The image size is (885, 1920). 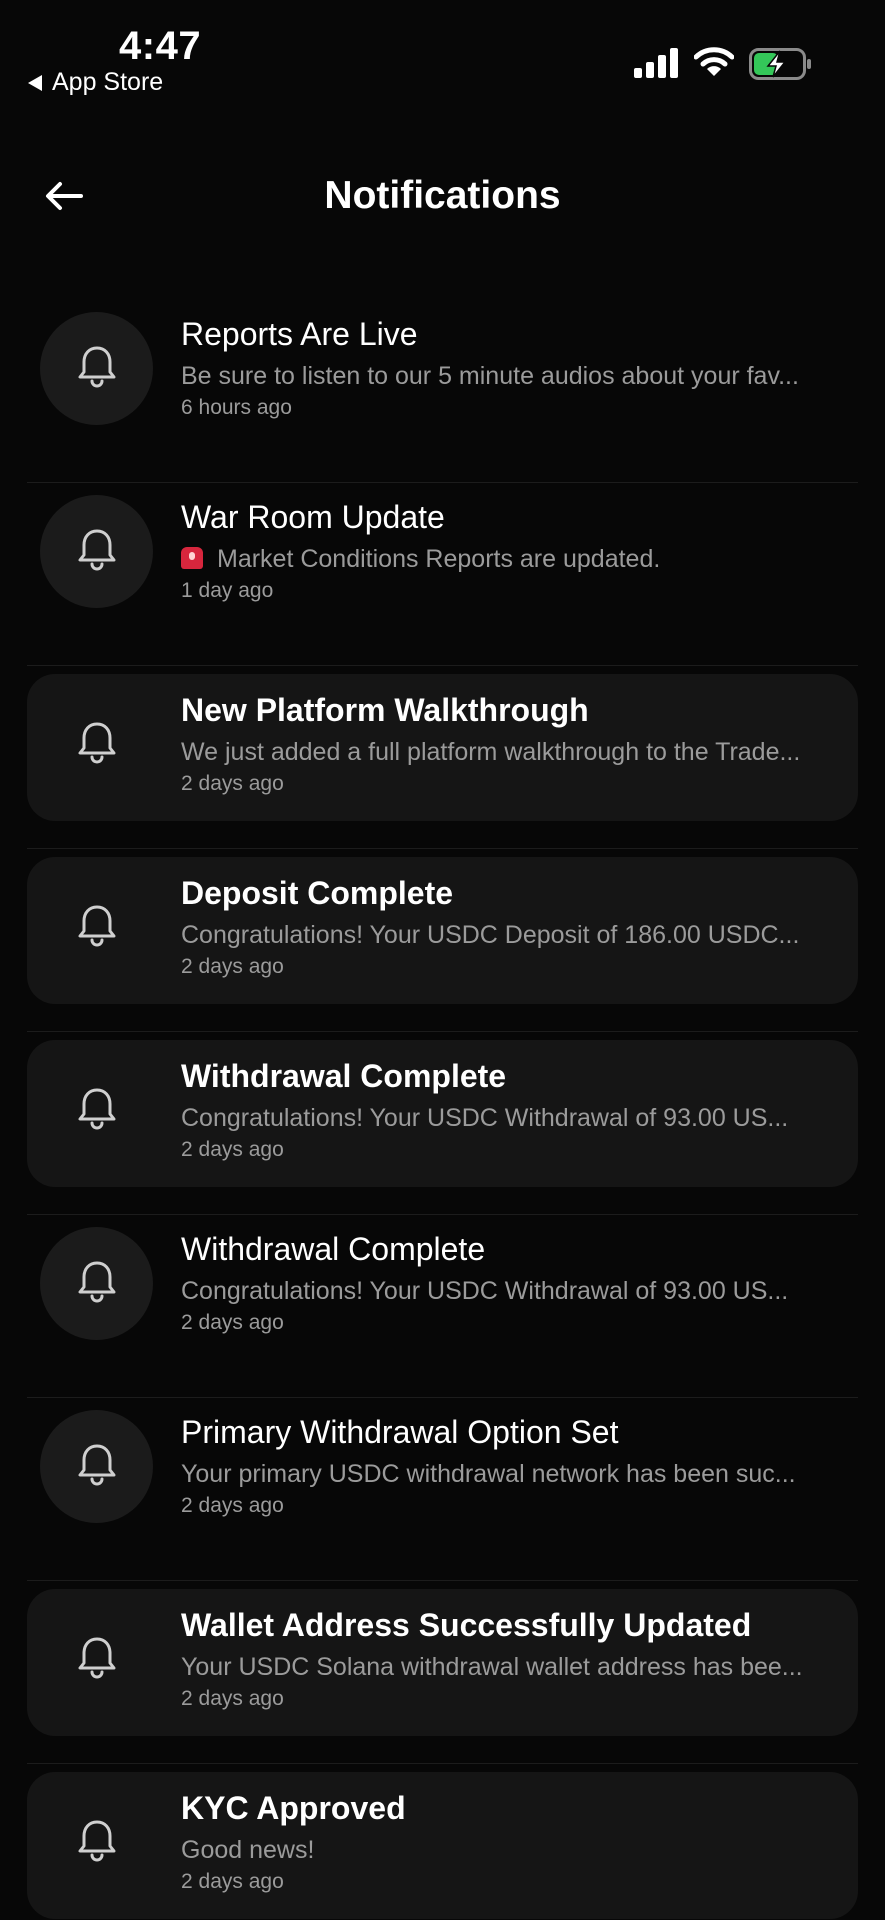 I want to click on battery-charging-icon, so click(x=780, y=64).